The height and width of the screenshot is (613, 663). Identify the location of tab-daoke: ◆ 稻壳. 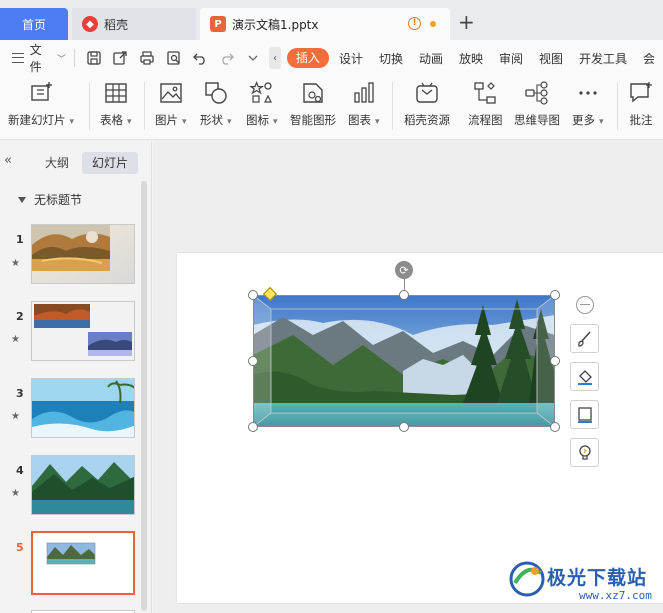
(134, 24).